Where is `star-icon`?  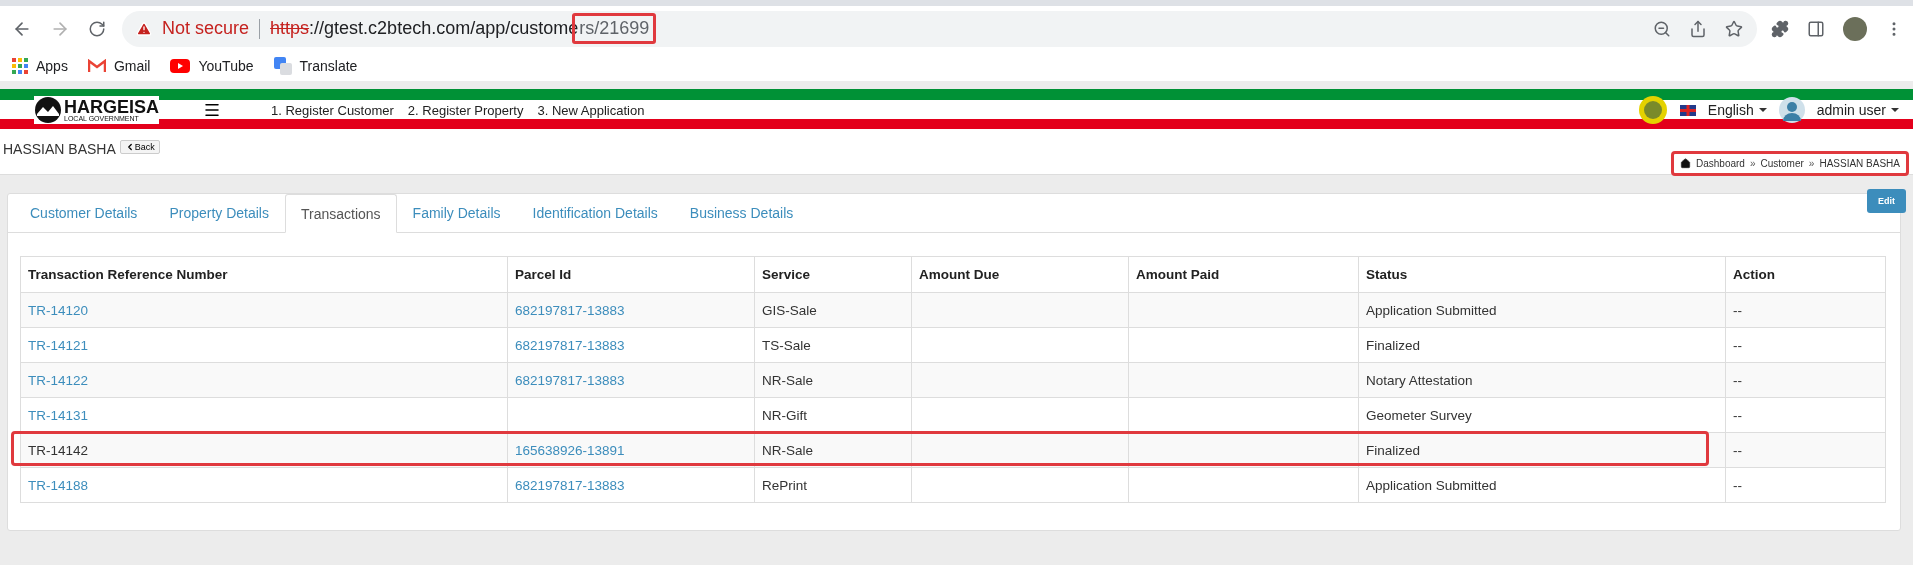 star-icon is located at coordinates (1734, 28).